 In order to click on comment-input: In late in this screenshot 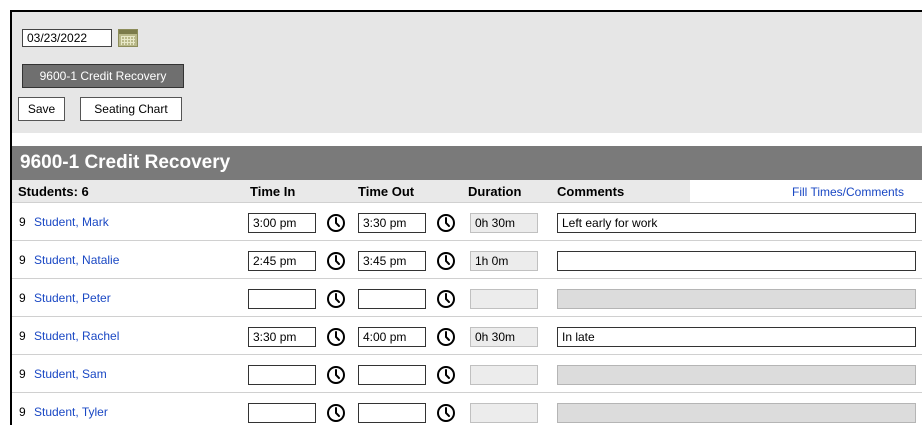, I will do `click(736, 337)`.